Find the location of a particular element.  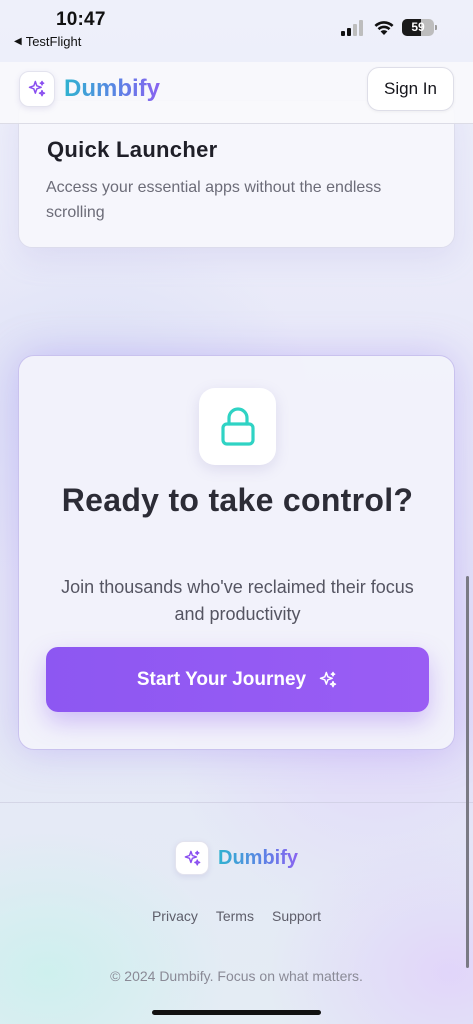

footer-link-support: Support is located at coordinates (296, 916).